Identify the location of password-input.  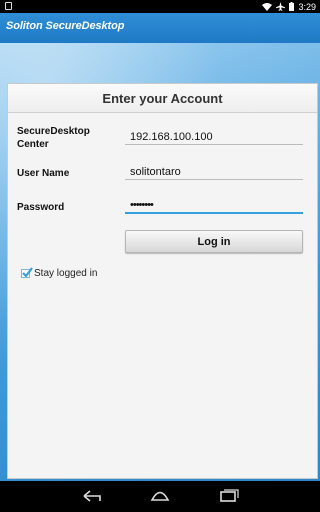
(214, 206).